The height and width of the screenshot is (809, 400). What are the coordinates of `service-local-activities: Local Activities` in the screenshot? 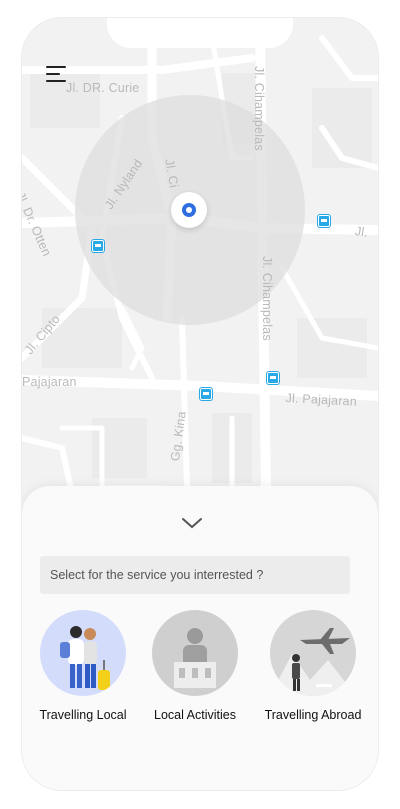 It's located at (195, 666).